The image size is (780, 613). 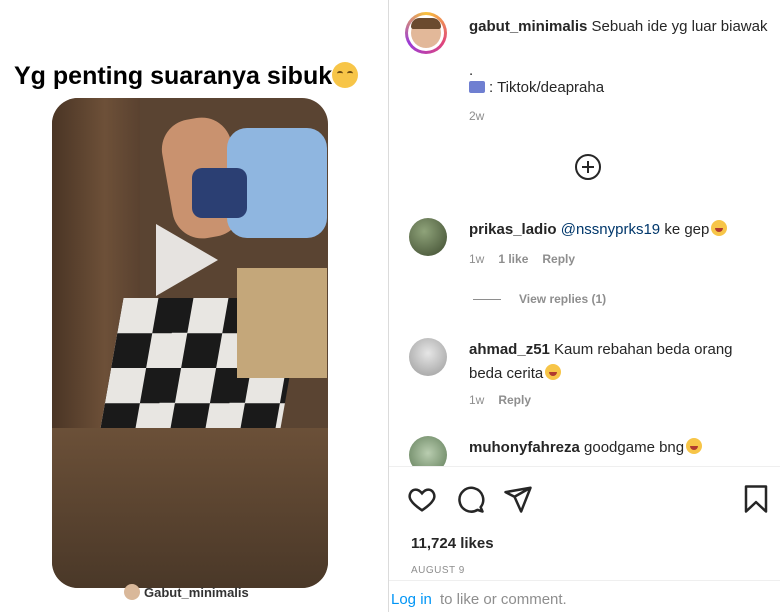 I want to click on view-replies-button: View replies (1), so click(x=539, y=299).